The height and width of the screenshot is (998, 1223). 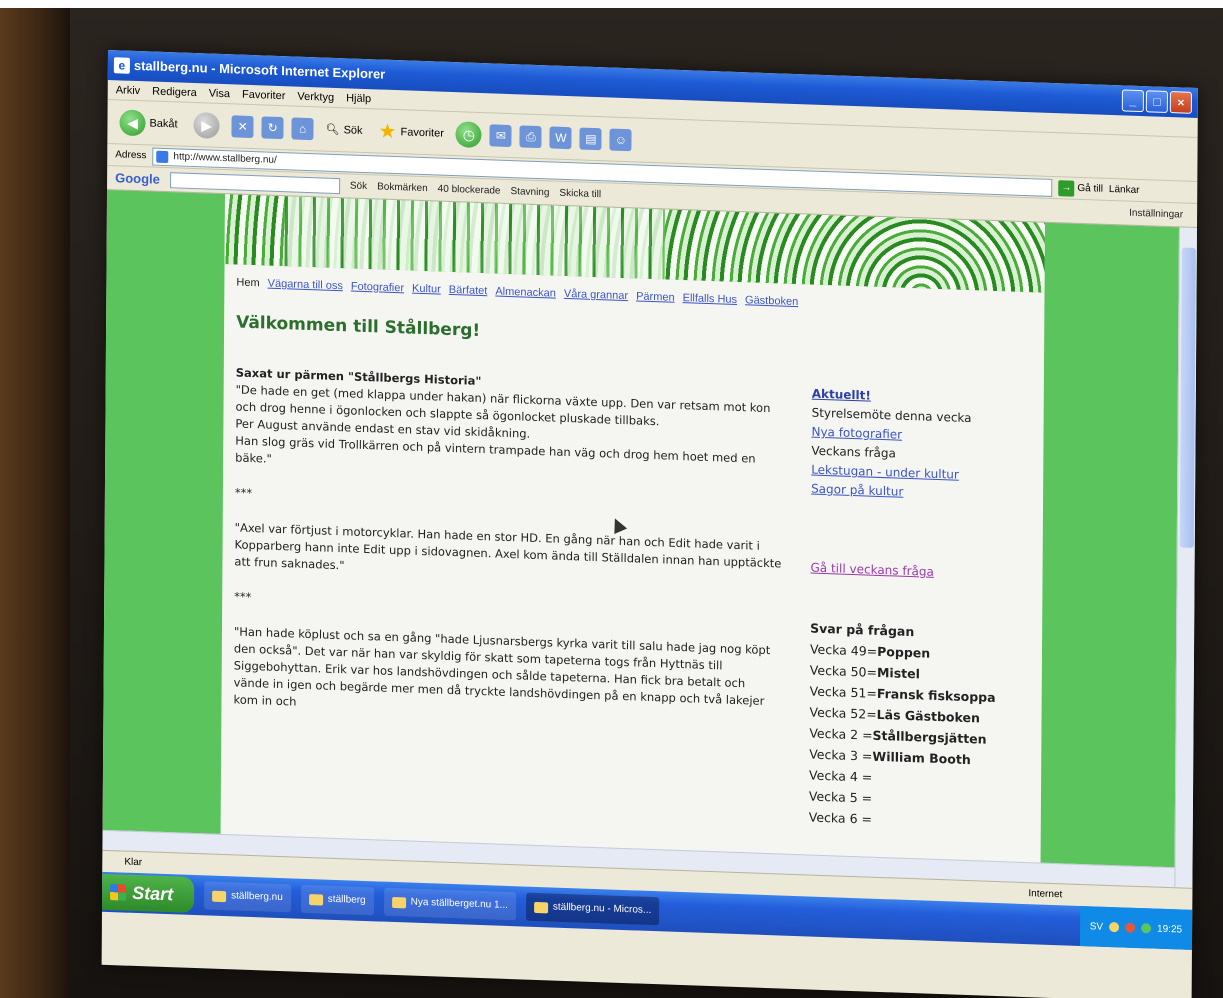 I want to click on clock: 19:25, so click(x=1170, y=929).